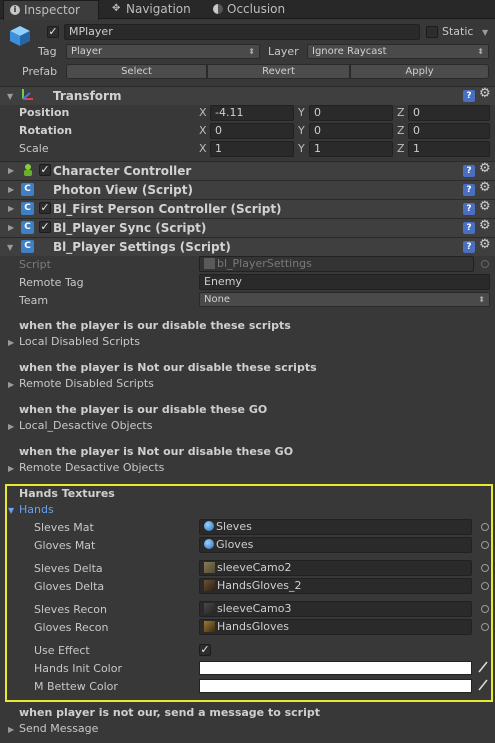 This screenshot has width=495, height=743. I want to click on rotation-z-label: Z, so click(401, 130).